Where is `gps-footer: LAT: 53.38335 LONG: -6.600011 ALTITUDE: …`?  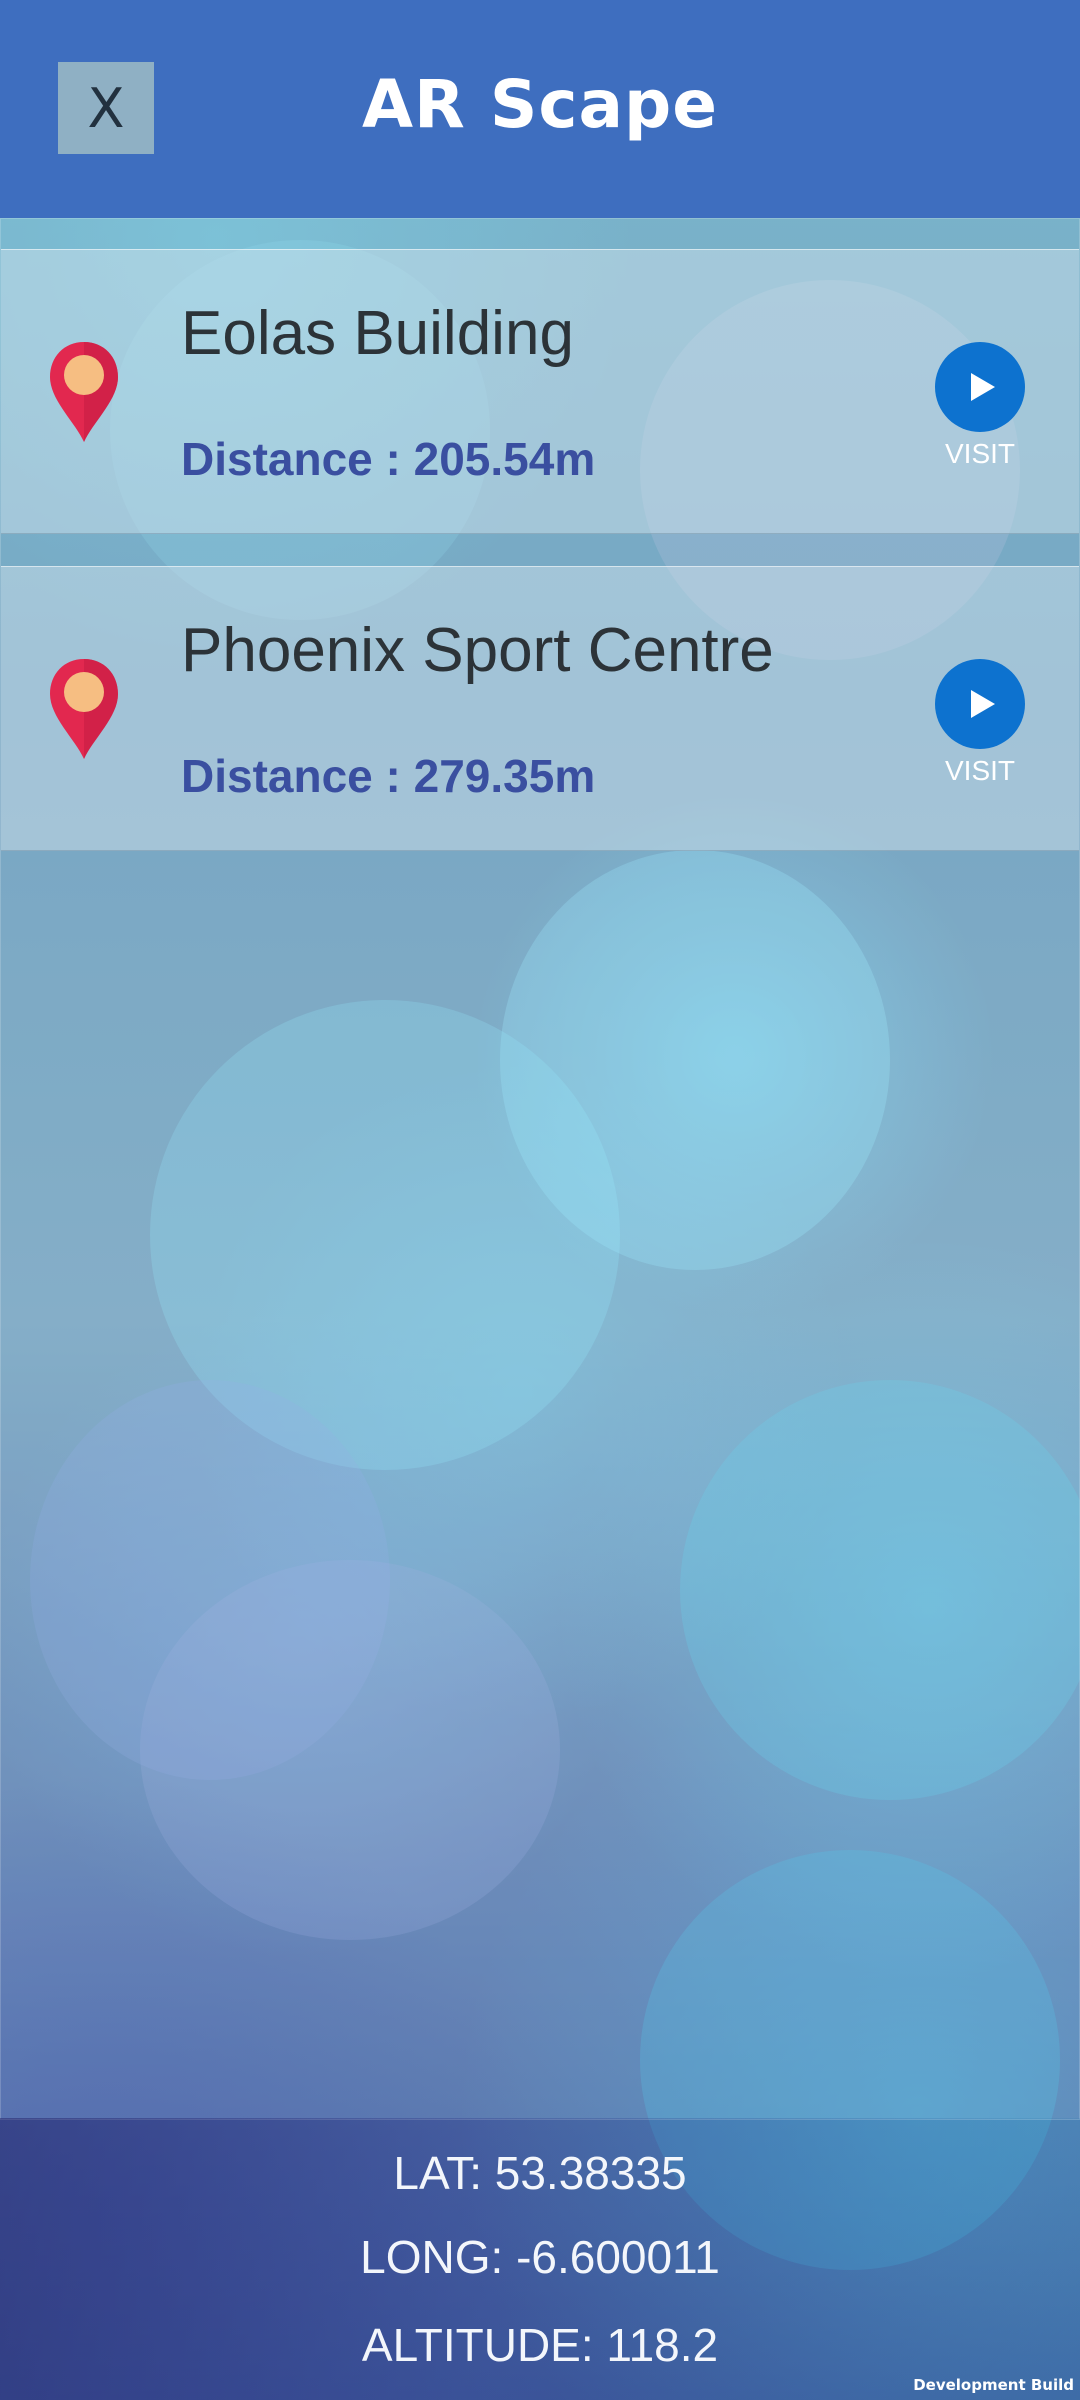
gps-footer: LAT: 53.38335 LONG: -6.600011 ALTITUDE: … is located at coordinates (540, 2259).